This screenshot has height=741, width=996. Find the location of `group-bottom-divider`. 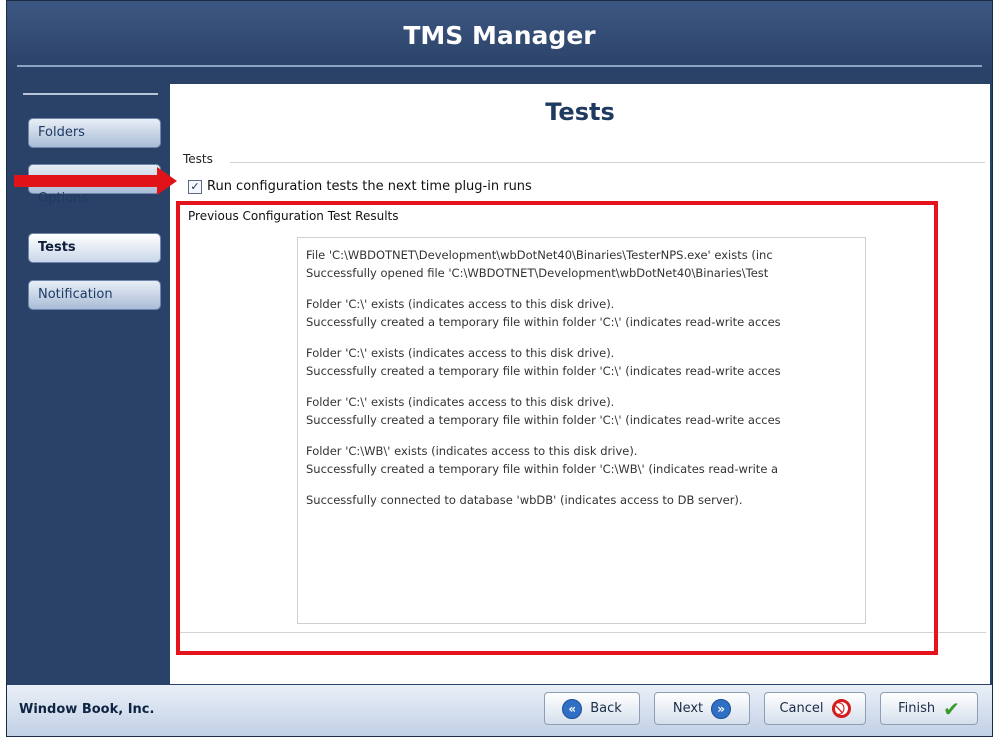

group-bottom-divider is located at coordinates (582, 632).